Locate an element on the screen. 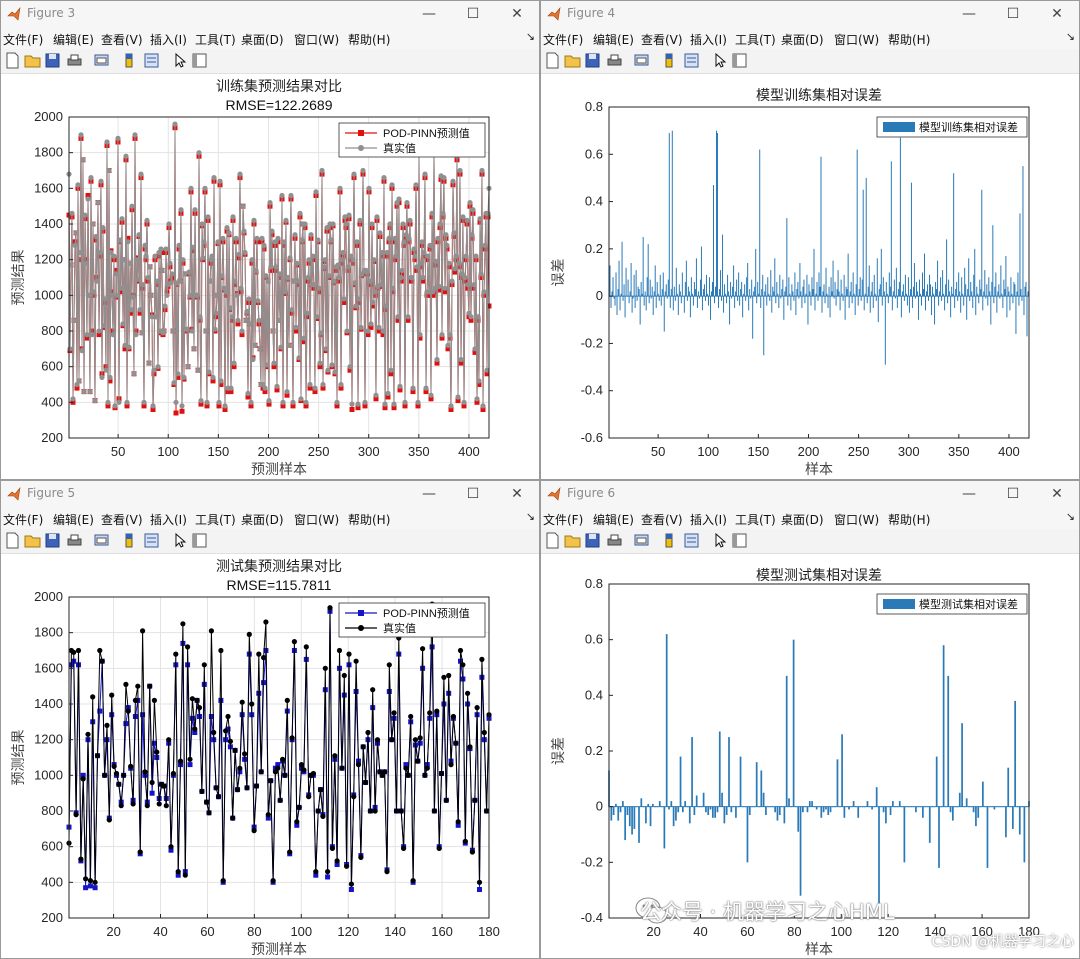 Image resolution: width=1080 pixels, height=959 pixels. title-bar: Figure 3 — ☐ ✕ is located at coordinates (270, 14).